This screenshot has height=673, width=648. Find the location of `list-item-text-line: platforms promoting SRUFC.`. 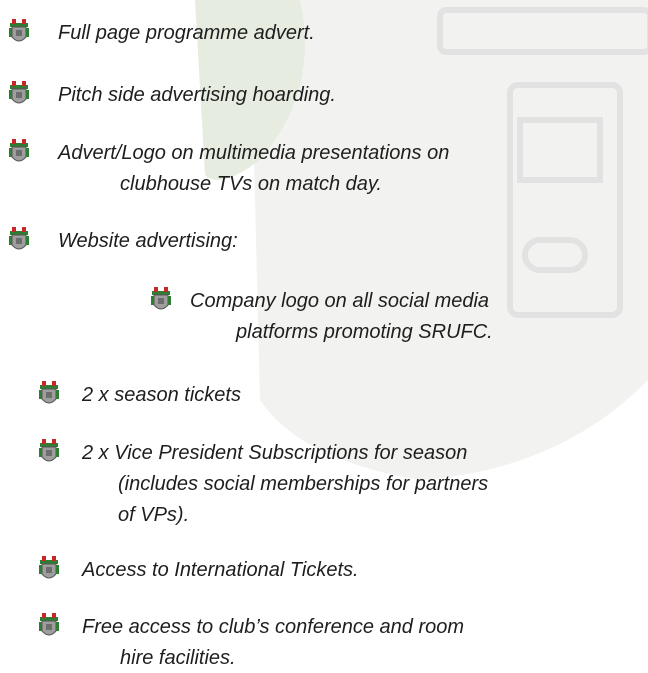

list-item-text-line: platforms promoting SRUFC. is located at coordinates (364, 332).